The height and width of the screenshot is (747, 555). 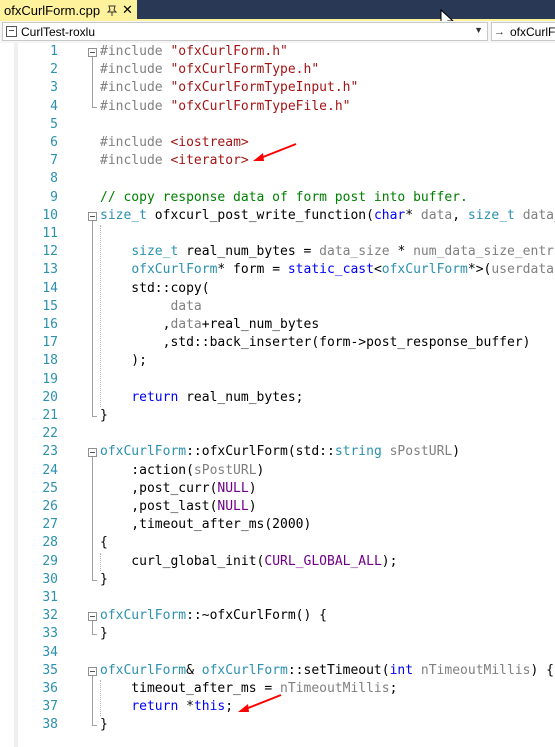 I want to click on code-token: ) {, so click(x=542, y=670).